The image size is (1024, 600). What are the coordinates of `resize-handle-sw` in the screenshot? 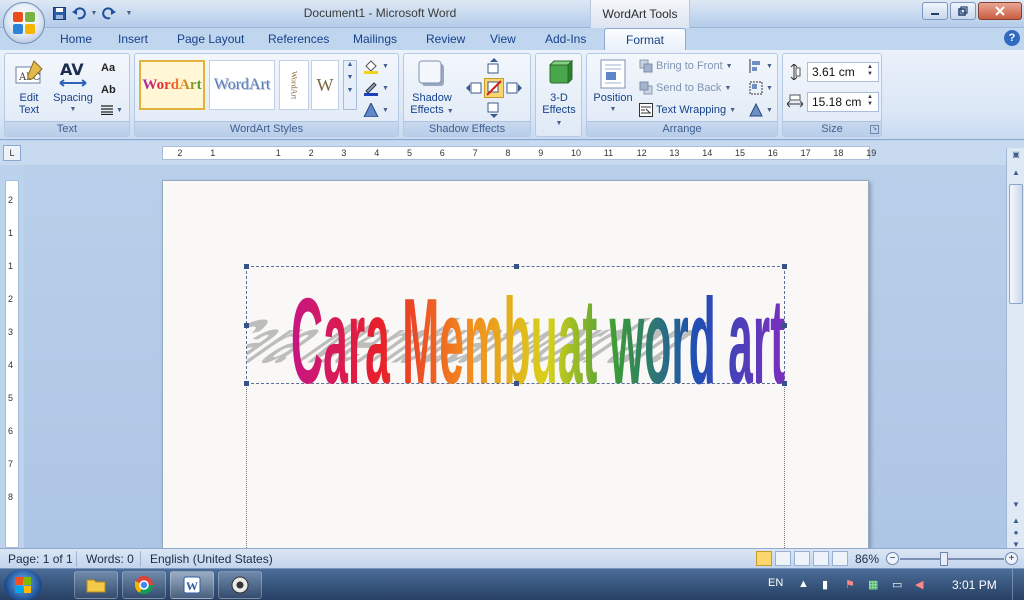 It's located at (246, 383).